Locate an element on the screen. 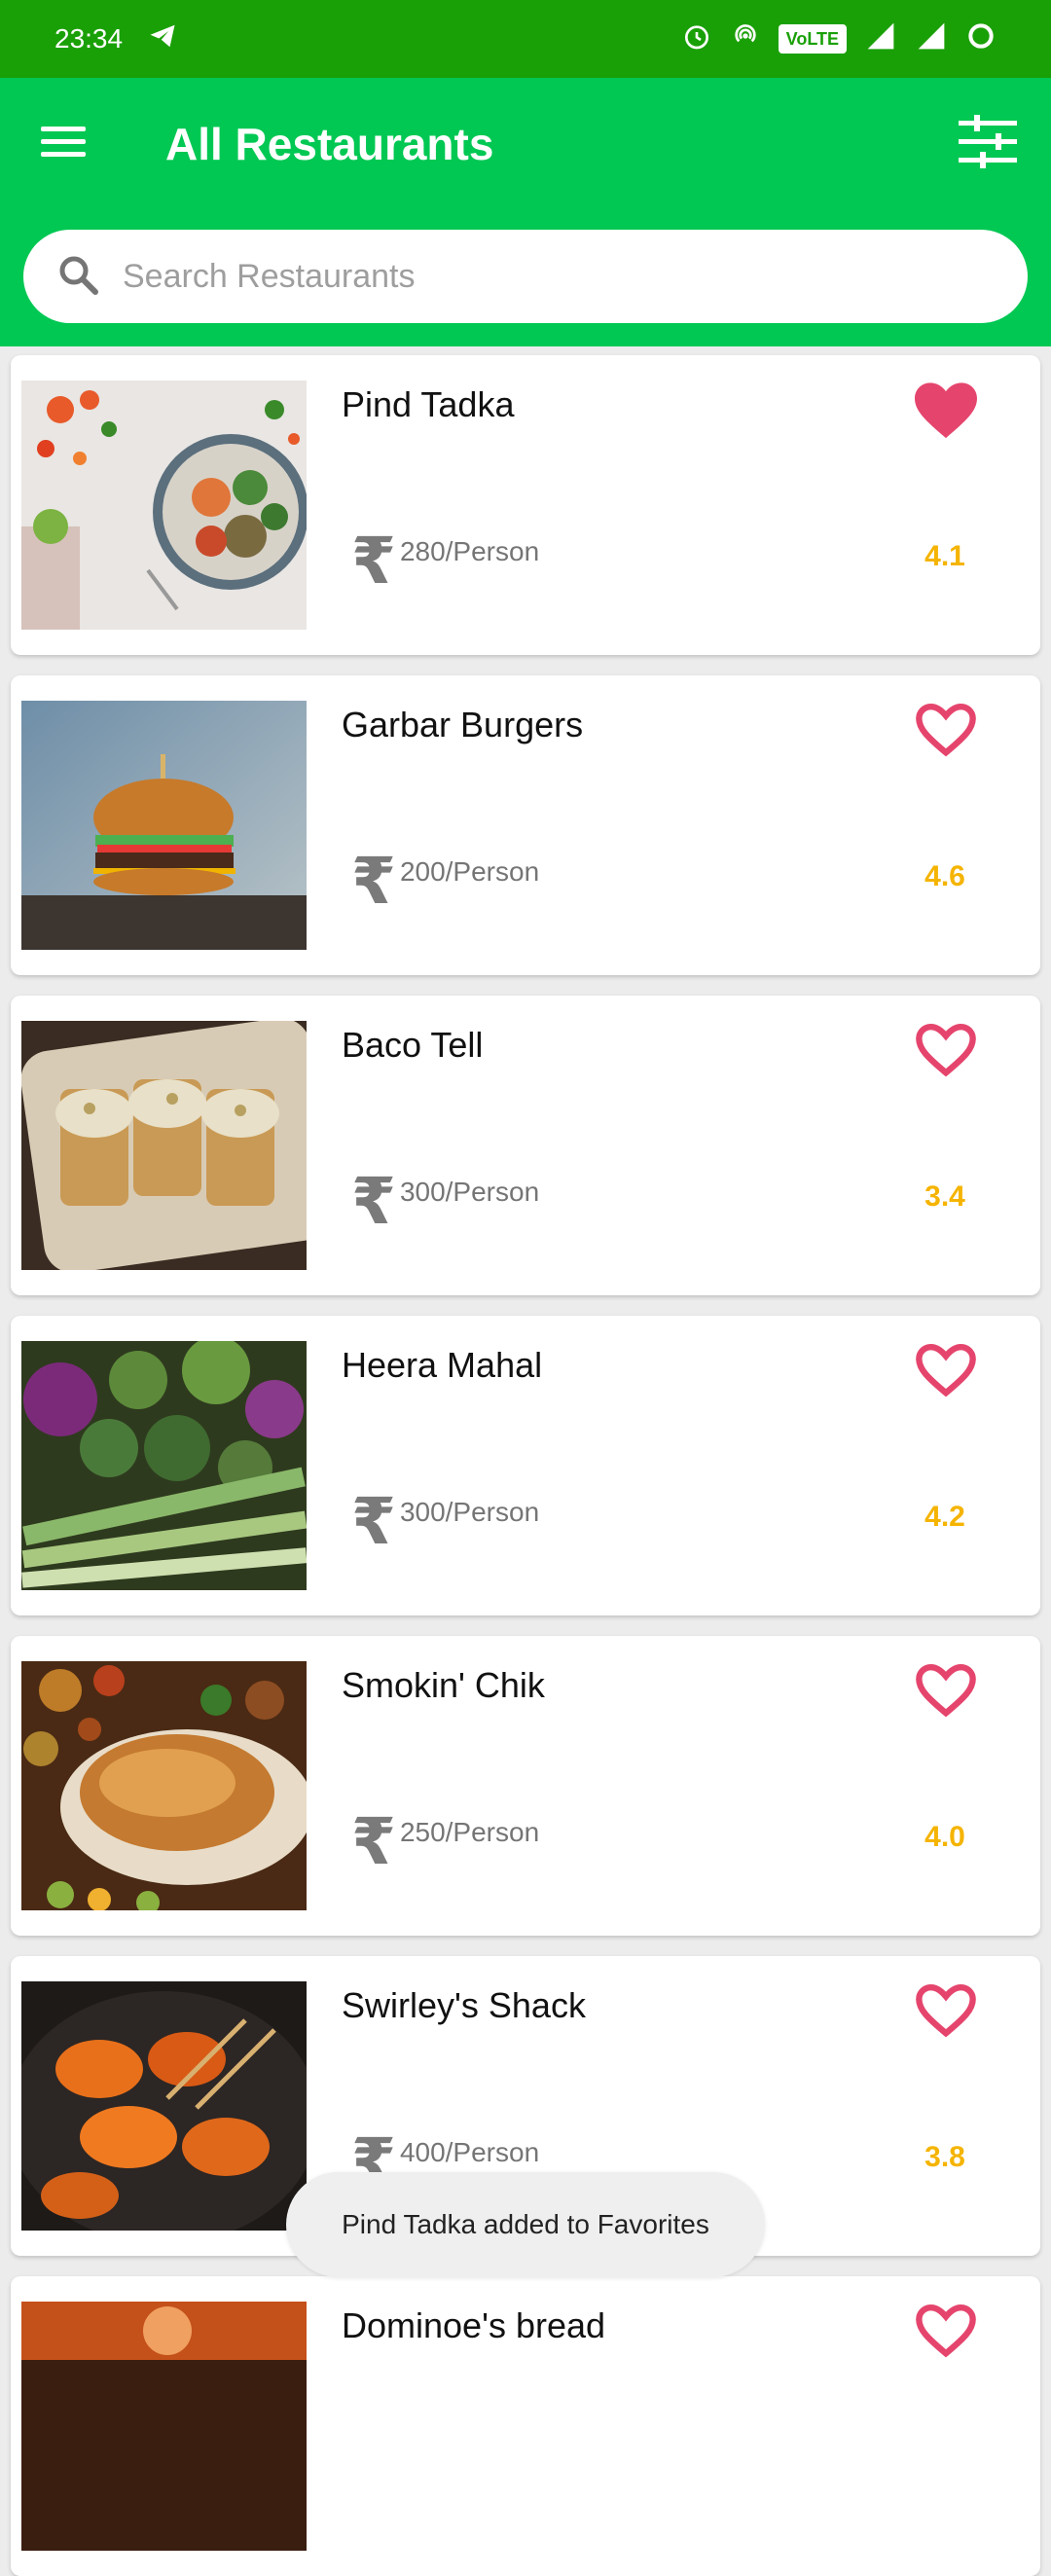 This screenshot has width=1051, height=2576. restaurant-price: ₹ 200/Person is located at coordinates (445, 881).